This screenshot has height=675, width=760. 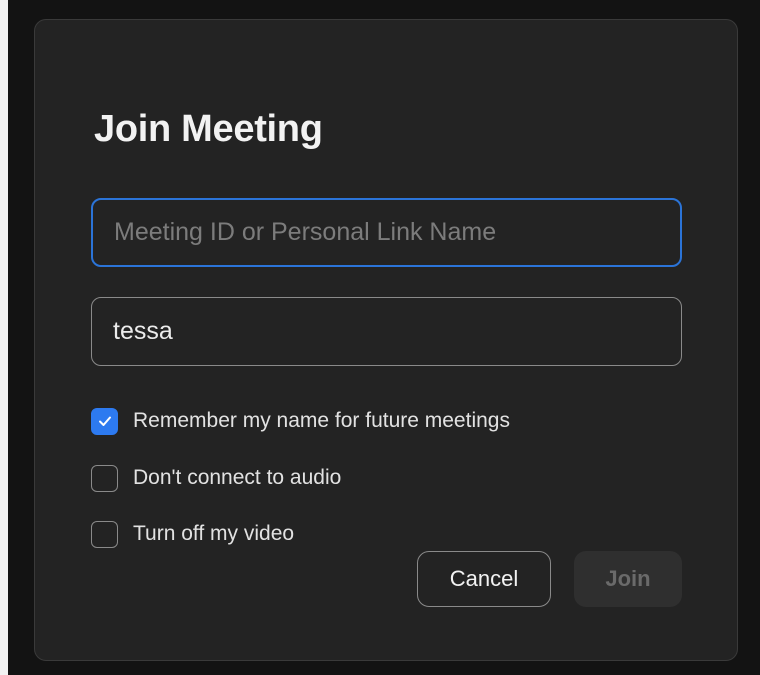 What do you see at coordinates (386, 331) in the screenshot?
I see `name-input: tessa` at bounding box center [386, 331].